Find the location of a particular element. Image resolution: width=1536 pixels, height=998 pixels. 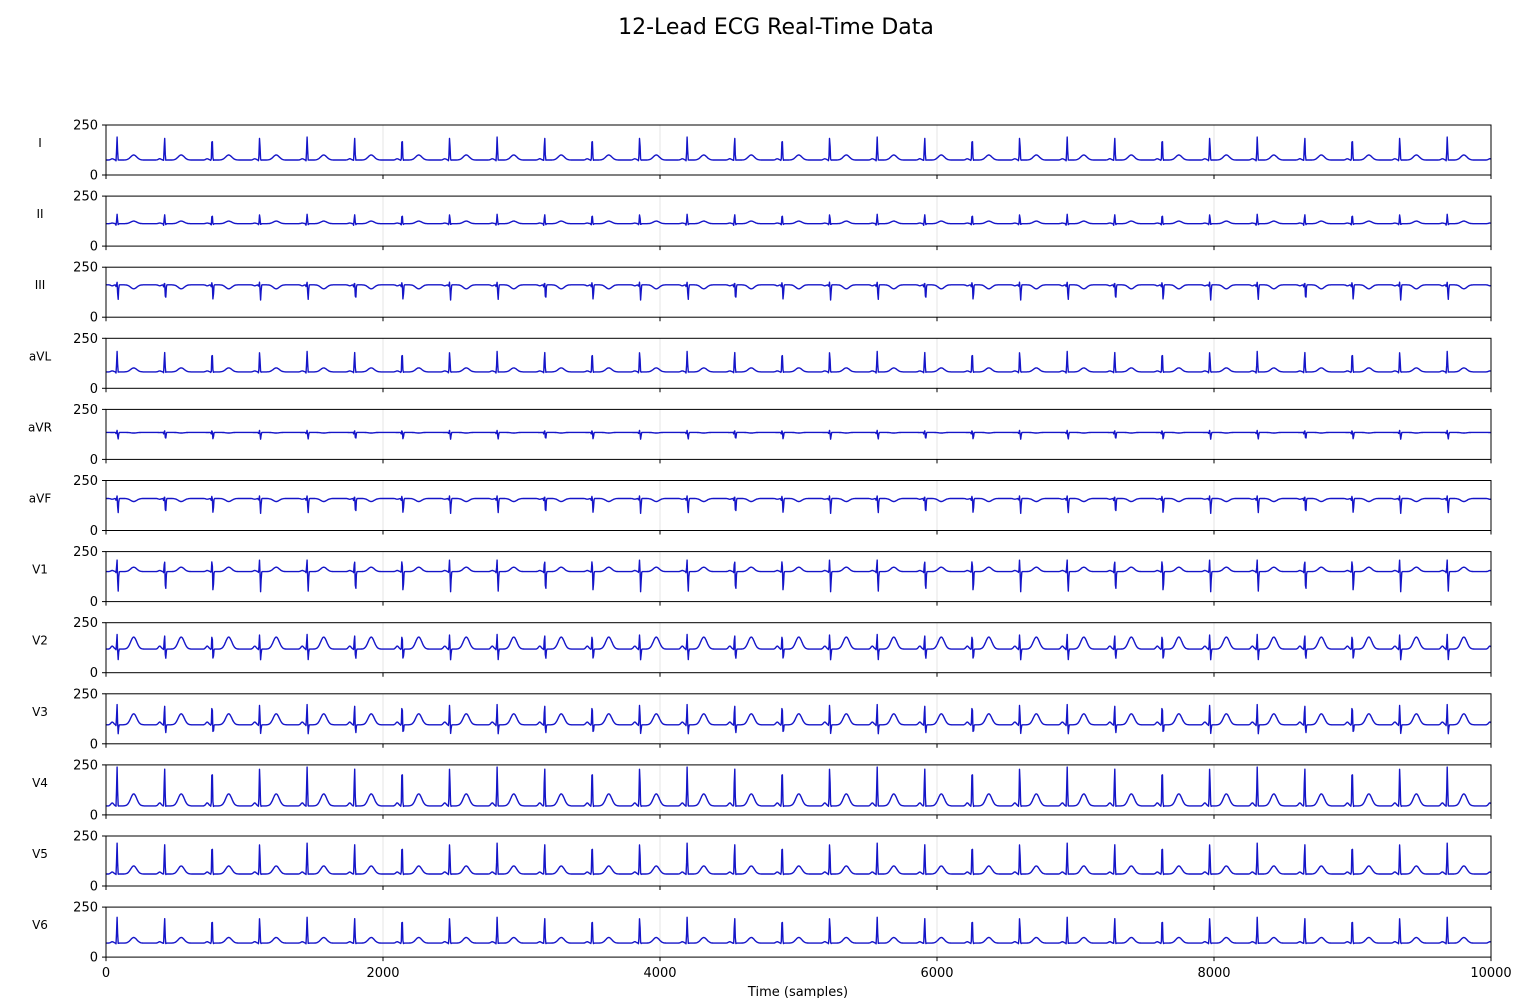

lead-label-V4: V4 is located at coordinates (40, 783).